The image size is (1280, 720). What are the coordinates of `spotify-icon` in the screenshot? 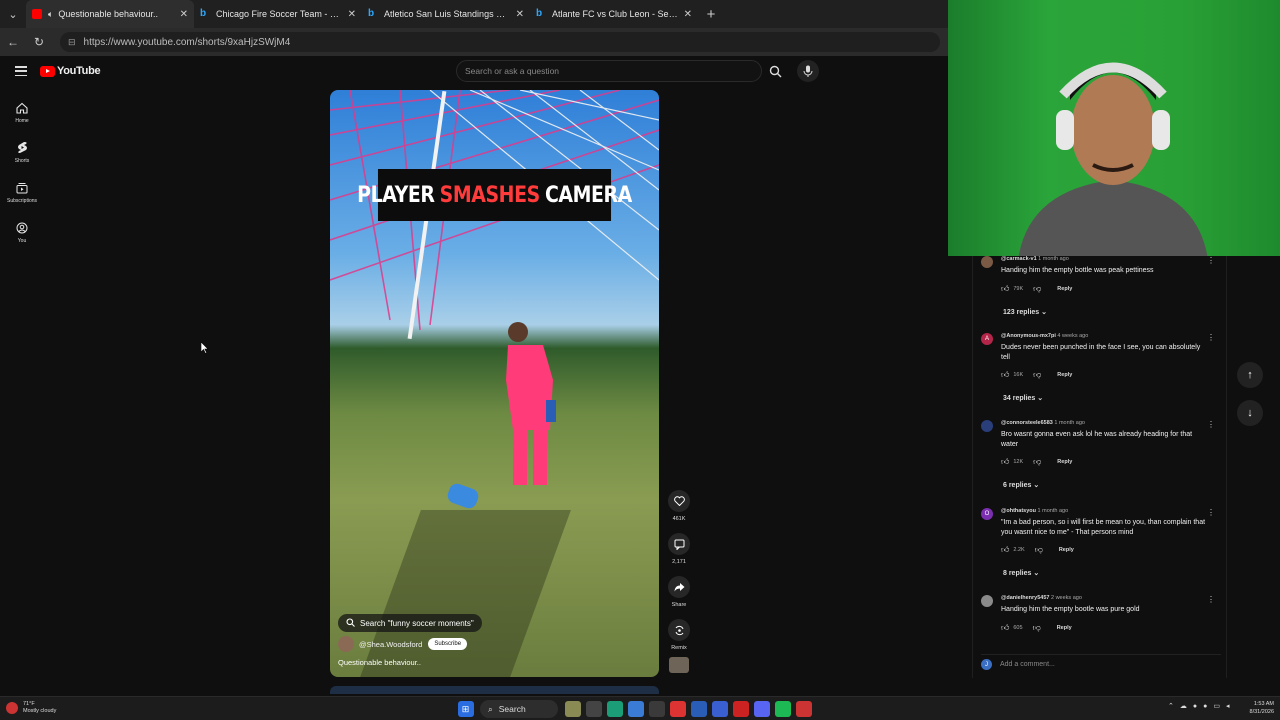 It's located at (782, 709).